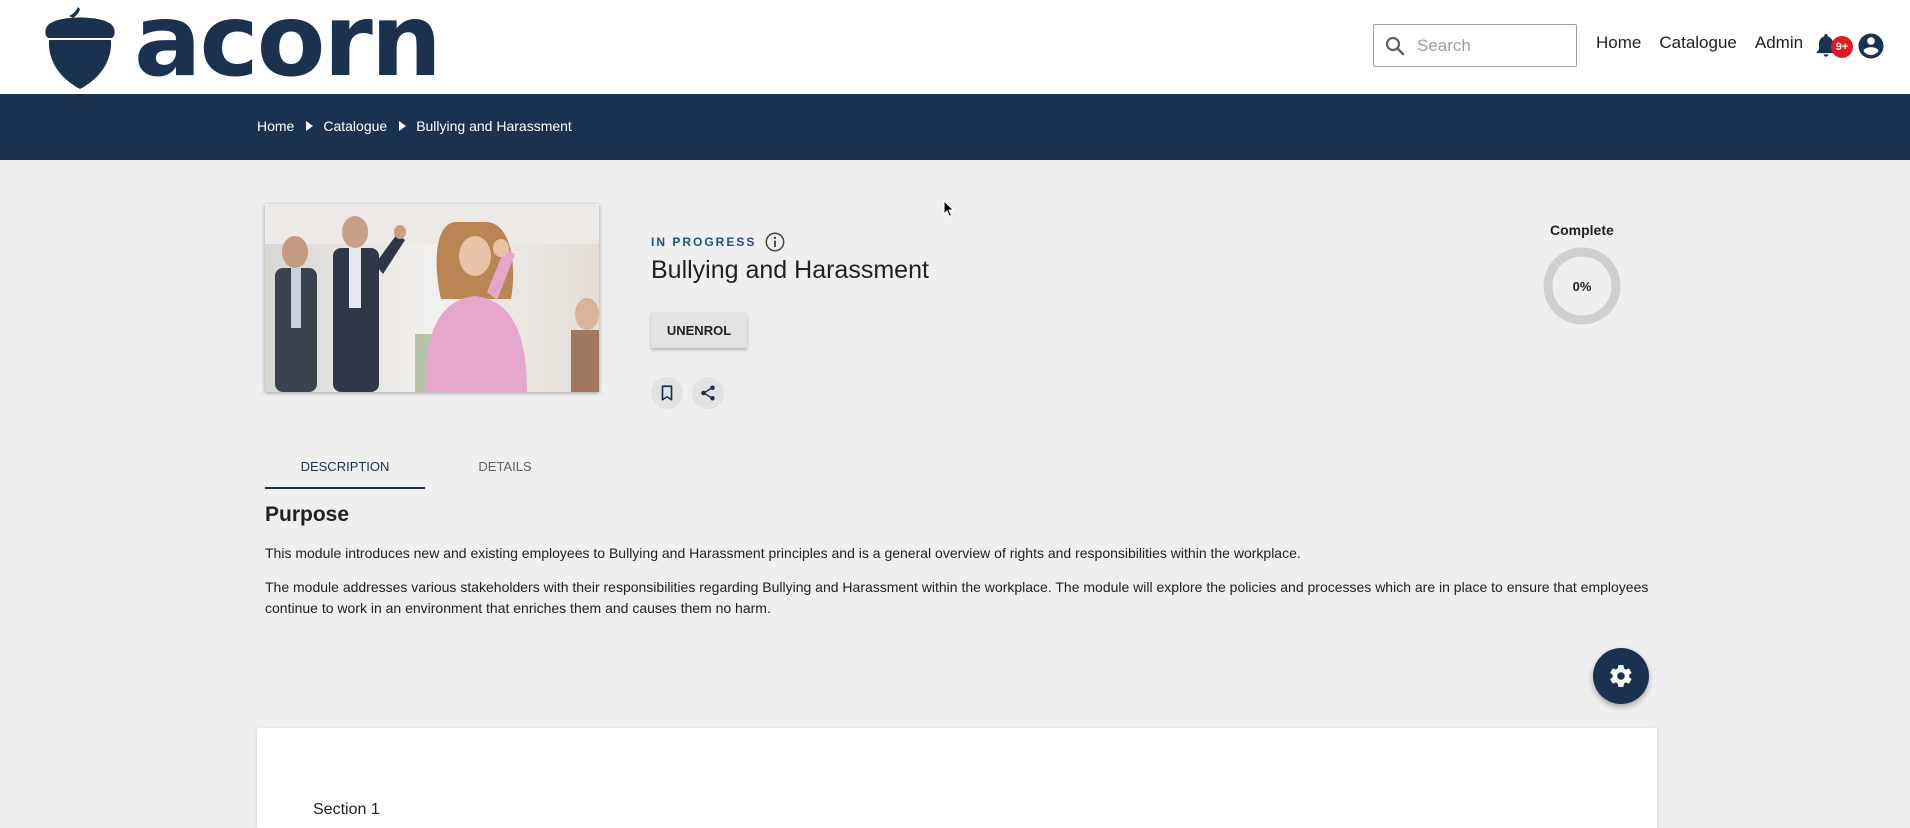  Describe the element at coordinates (1582, 286) in the screenshot. I see `progress-value: 0%` at that location.